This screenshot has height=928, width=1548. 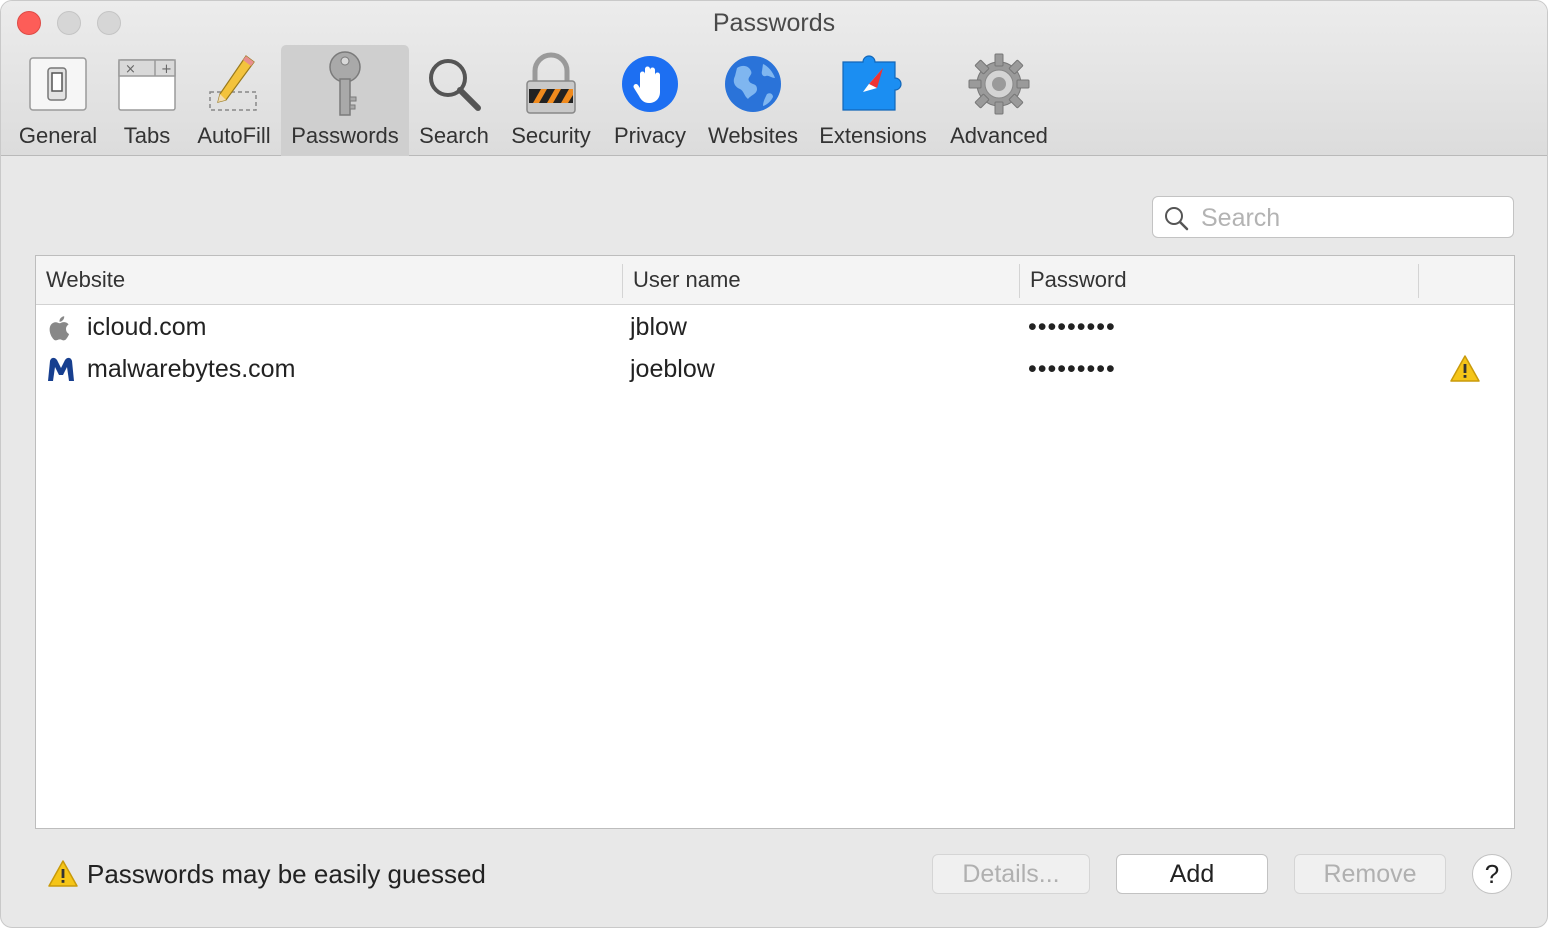 I want to click on table-row: icloud.com jblow •••••••••, so click(x=775, y=327).